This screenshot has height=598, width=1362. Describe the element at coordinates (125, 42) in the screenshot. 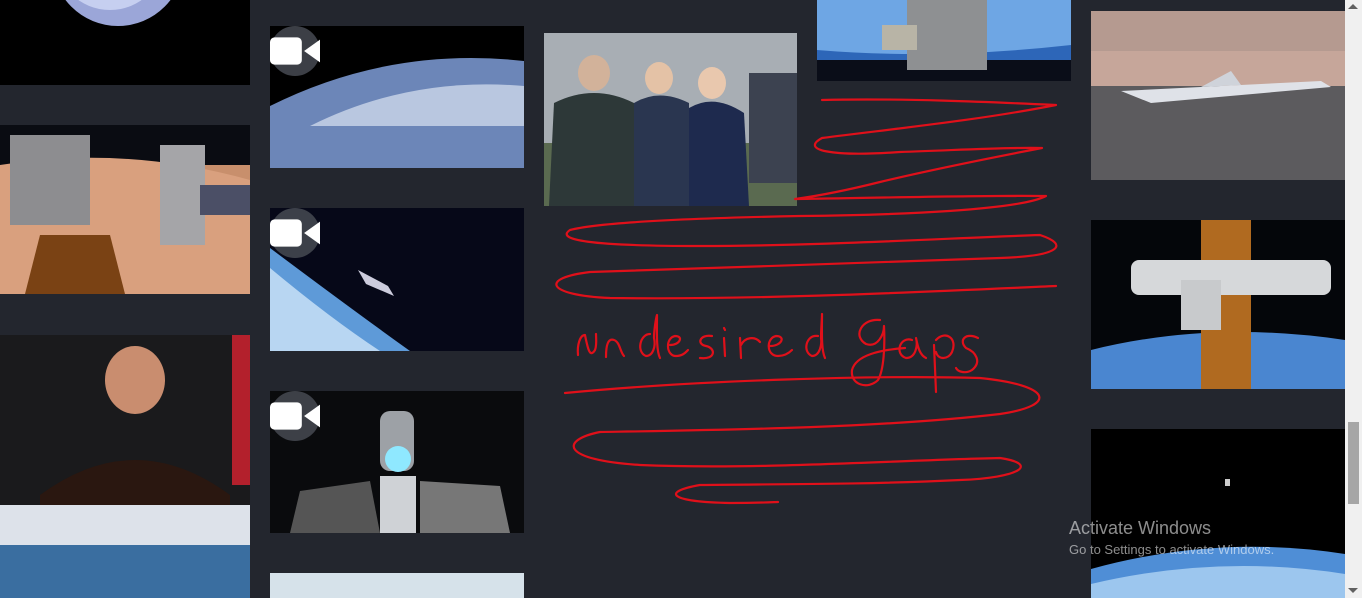

I see `gallery-image-earth-globe` at that location.